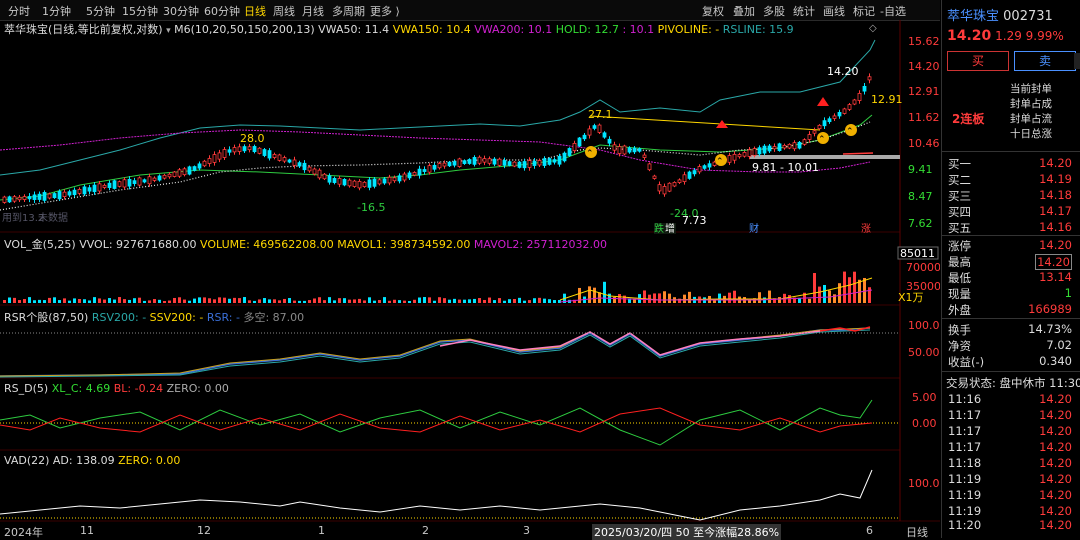  Describe the element at coordinates (1010, 463) in the screenshot. I see `tick-row: 11:18 14.20` at that location.